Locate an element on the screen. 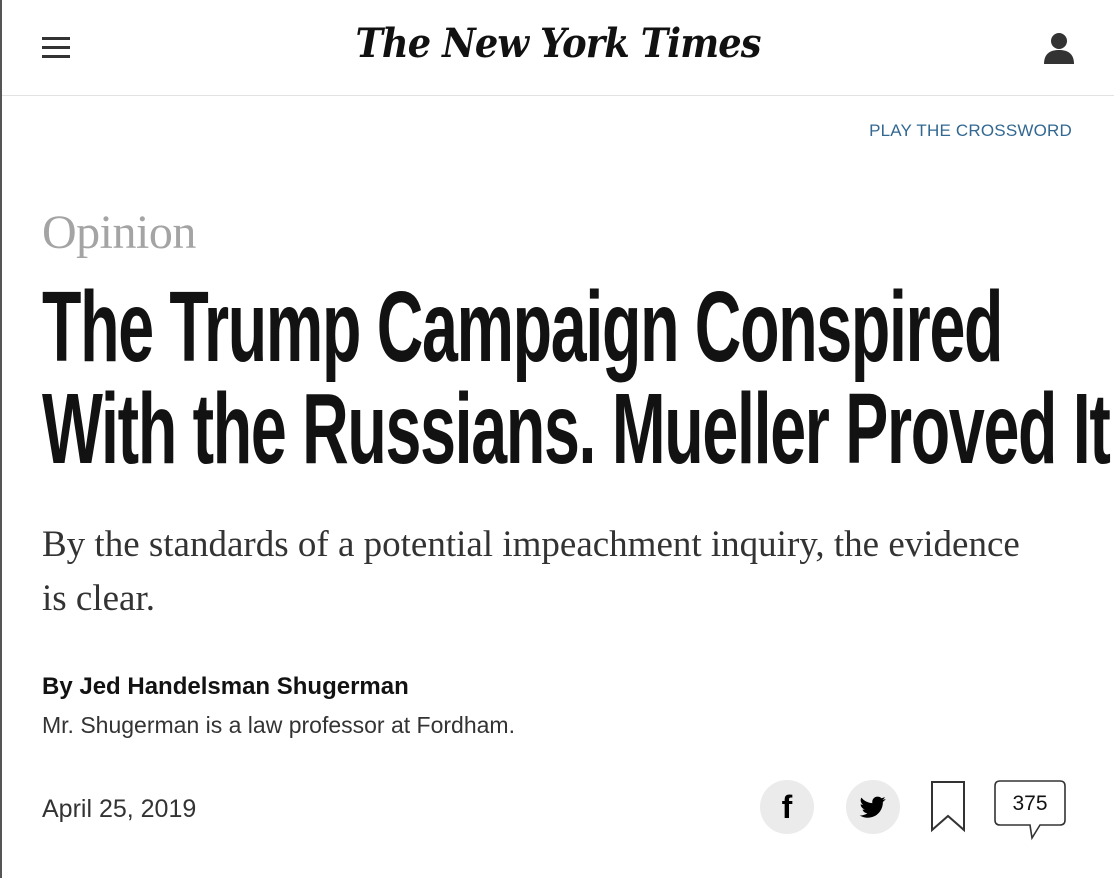 This screenshot has height=878, width=1114. headline-line-2: With the Russians. Mueller Proved It. is located at coordinates (578, 429).